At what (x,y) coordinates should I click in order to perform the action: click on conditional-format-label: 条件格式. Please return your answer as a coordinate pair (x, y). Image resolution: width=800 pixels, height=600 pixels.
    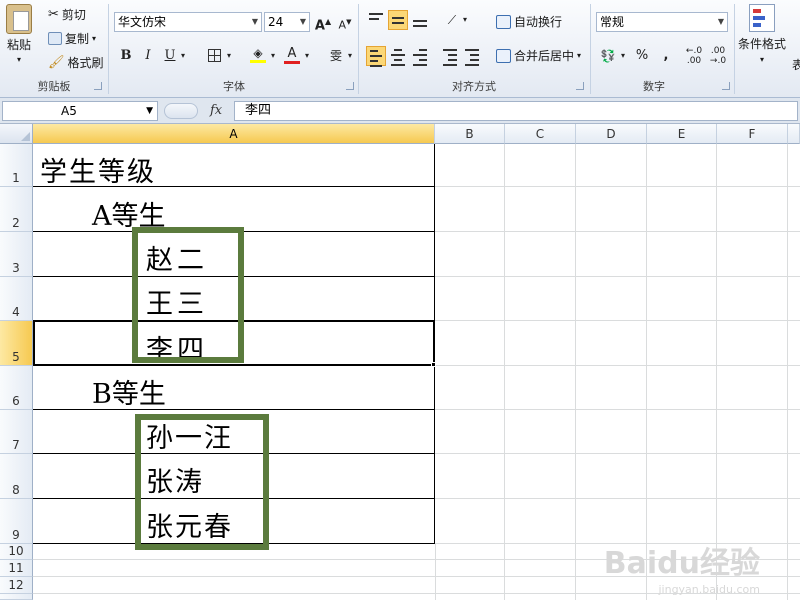
    Looking at the image, I should click on (762, 44).